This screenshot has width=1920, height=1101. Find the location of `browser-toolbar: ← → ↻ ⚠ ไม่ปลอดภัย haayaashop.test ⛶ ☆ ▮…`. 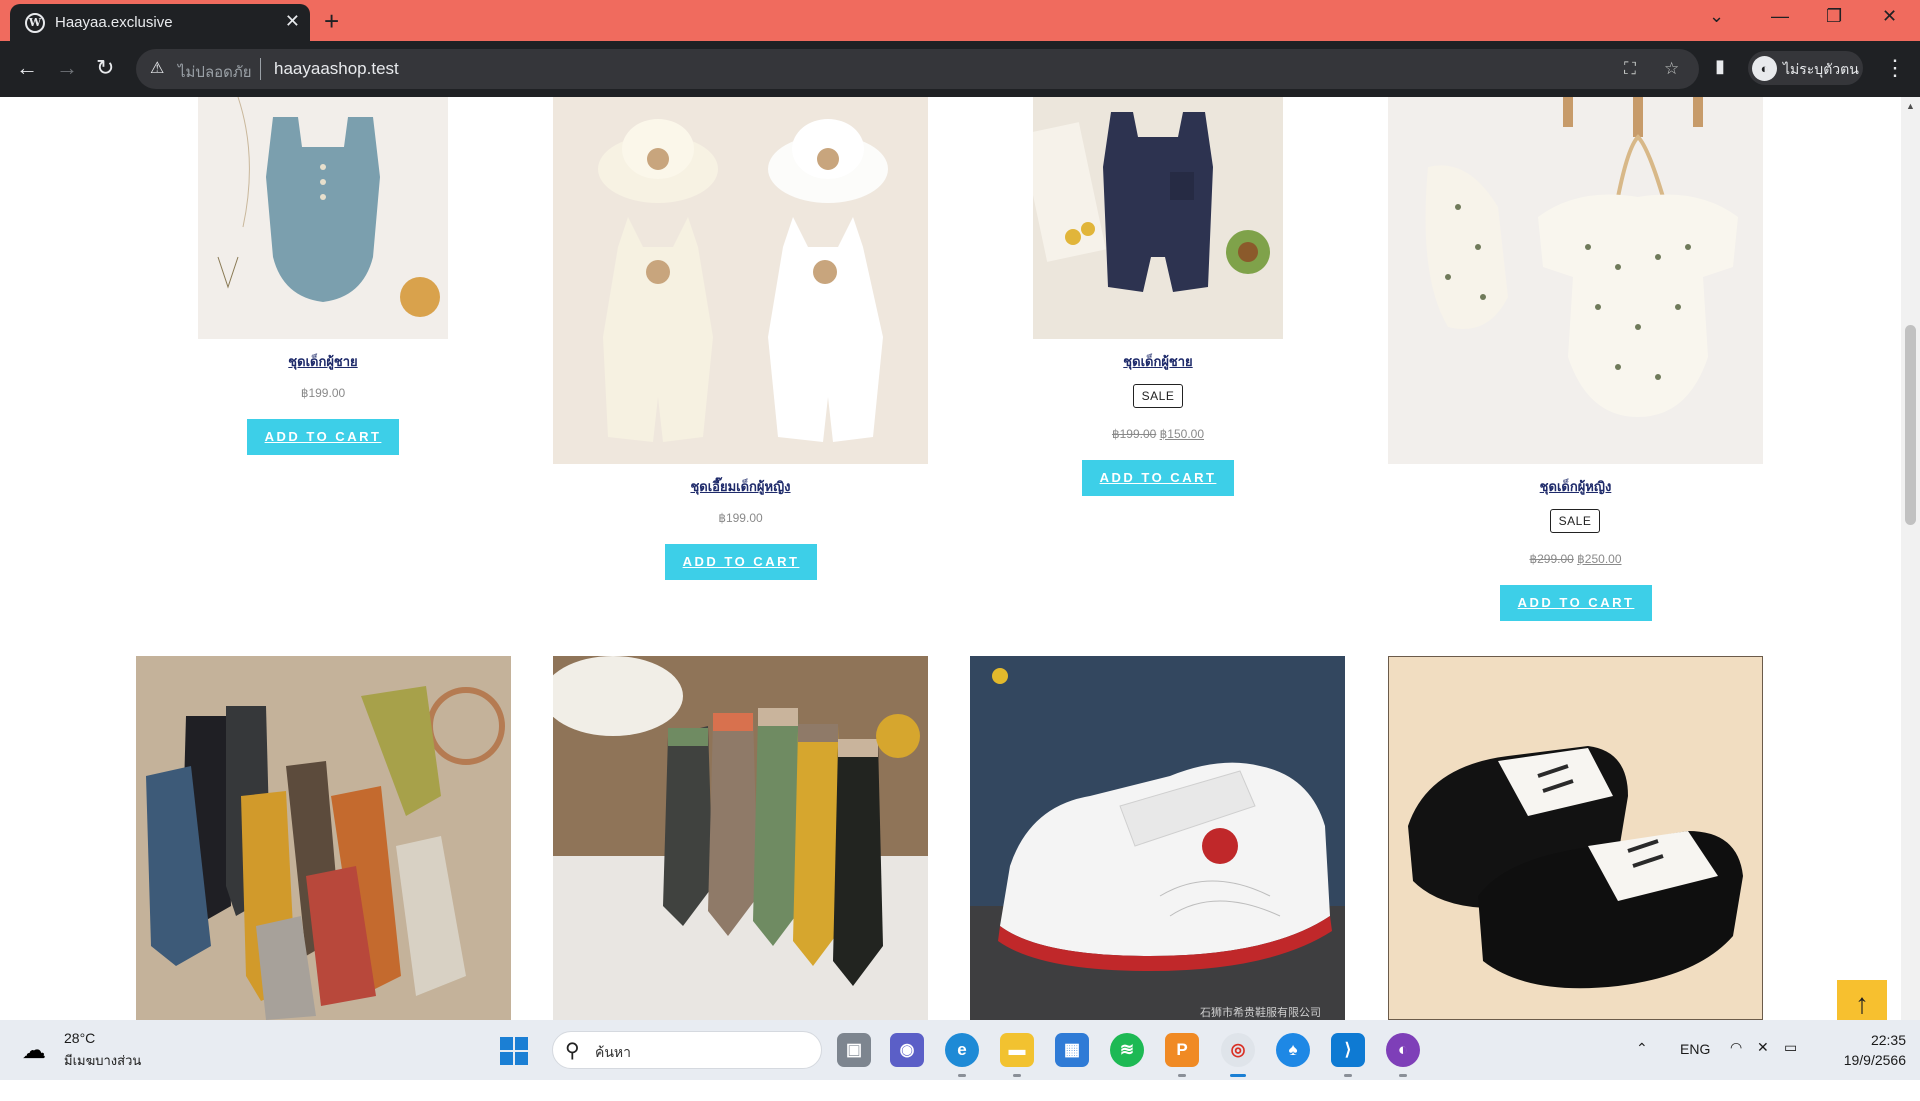

browser-toolbar: ← → ↻ ⚠ ไม่ปลอดภัย haayaashop.test ⛶ ☆ ▮… is located at coordinates (960, 69).